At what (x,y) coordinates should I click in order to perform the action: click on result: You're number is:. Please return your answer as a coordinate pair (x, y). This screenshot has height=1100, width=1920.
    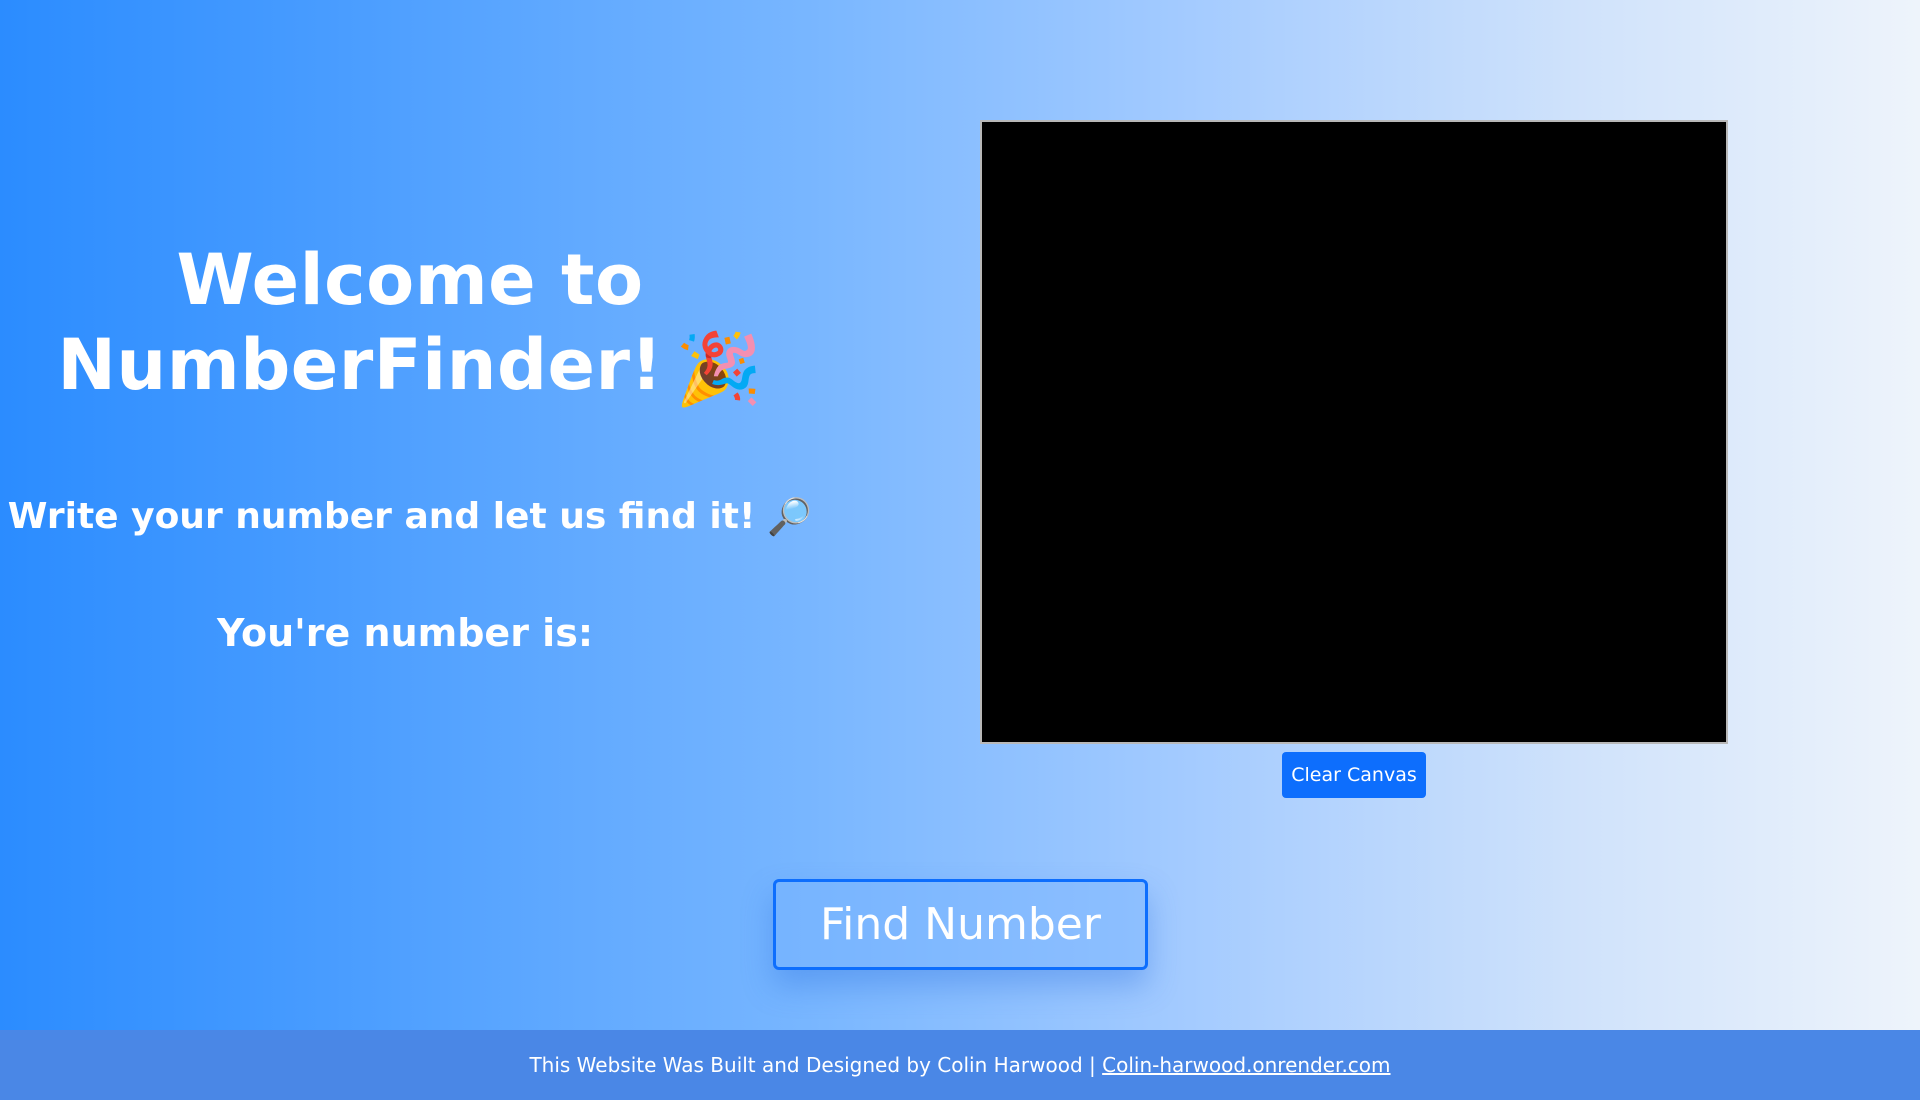
    Looking at the image, I should click on (410, 633).